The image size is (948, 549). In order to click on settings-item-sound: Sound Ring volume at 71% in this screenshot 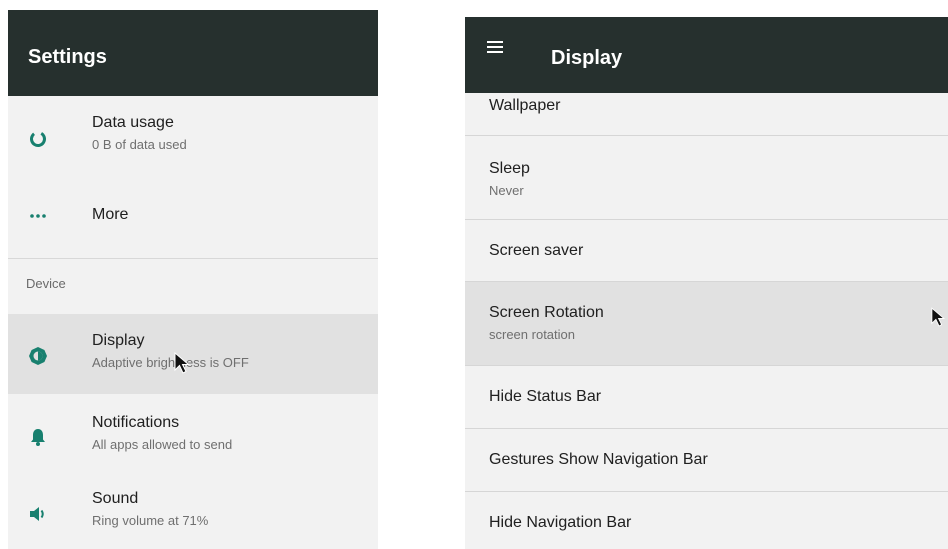, I will do `click(193, 511)`.